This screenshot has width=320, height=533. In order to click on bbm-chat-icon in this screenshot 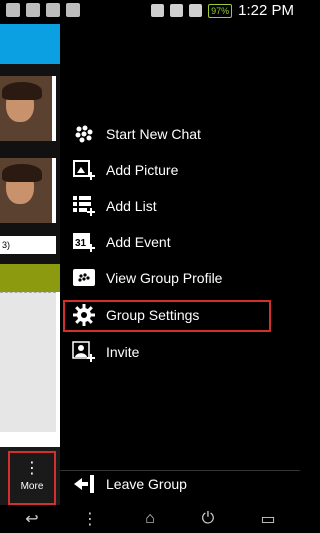, I will do `click(84, 134)`.